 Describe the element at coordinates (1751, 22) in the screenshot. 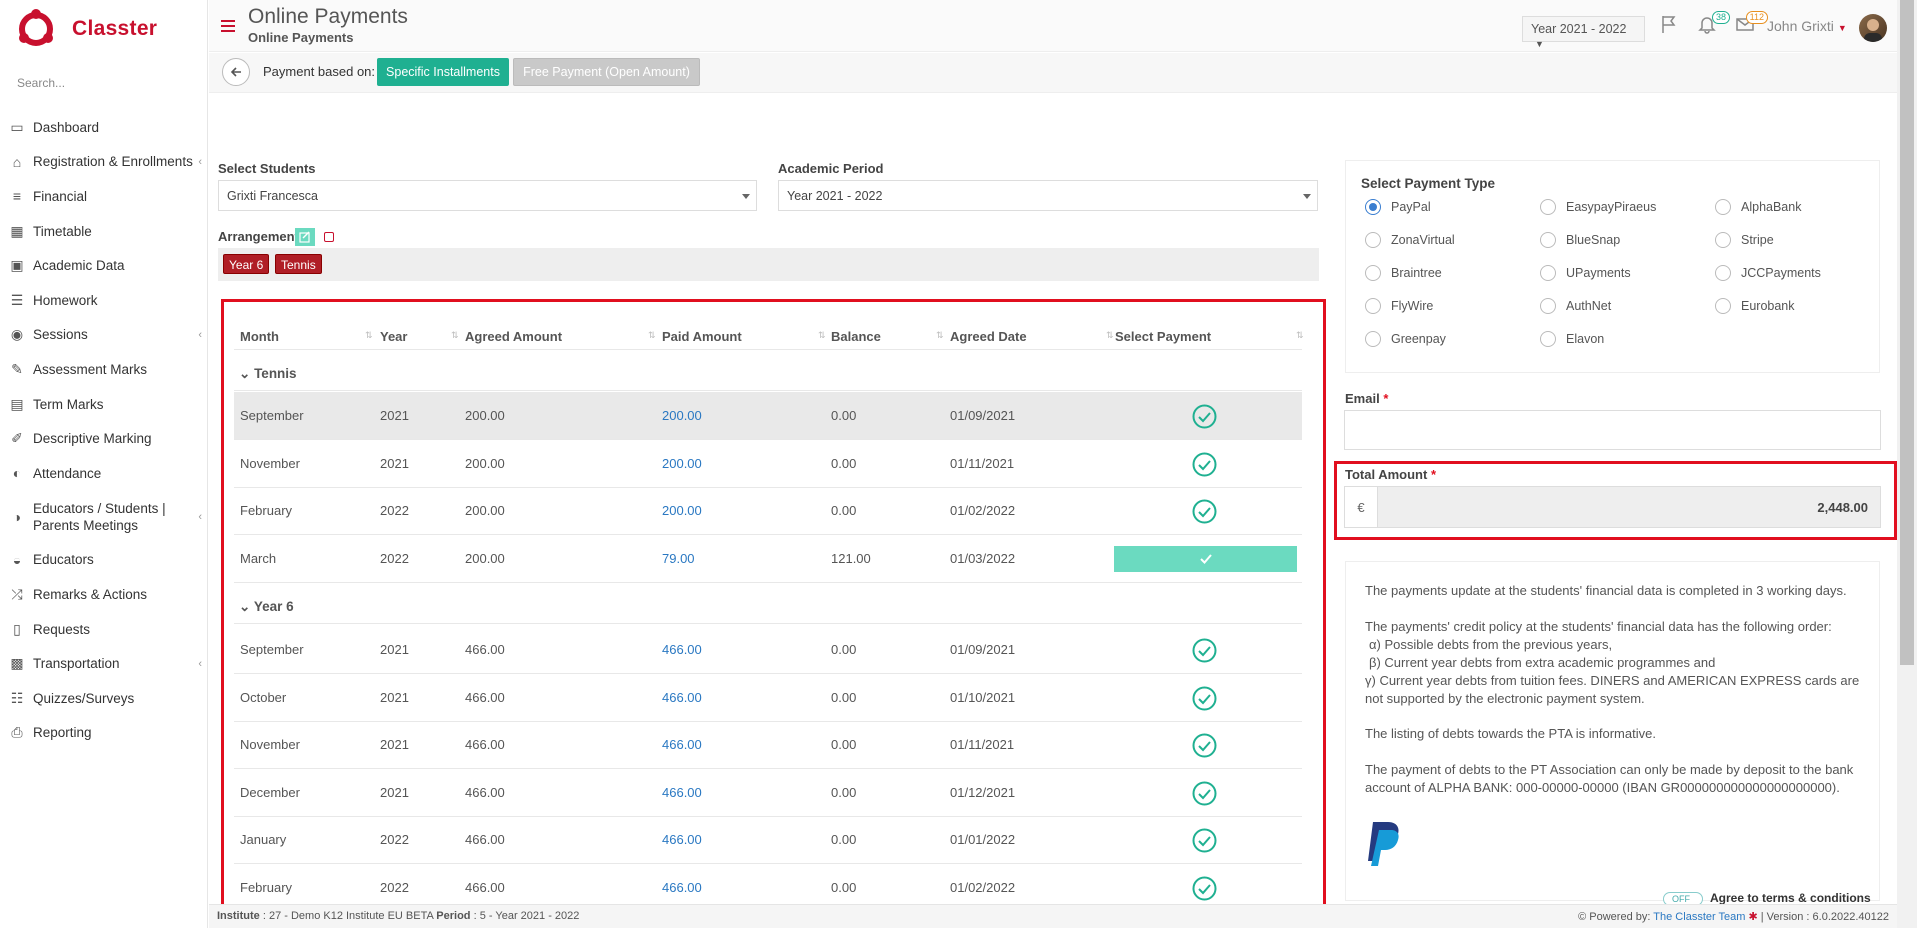

I see `messages-button: 112` at that location.